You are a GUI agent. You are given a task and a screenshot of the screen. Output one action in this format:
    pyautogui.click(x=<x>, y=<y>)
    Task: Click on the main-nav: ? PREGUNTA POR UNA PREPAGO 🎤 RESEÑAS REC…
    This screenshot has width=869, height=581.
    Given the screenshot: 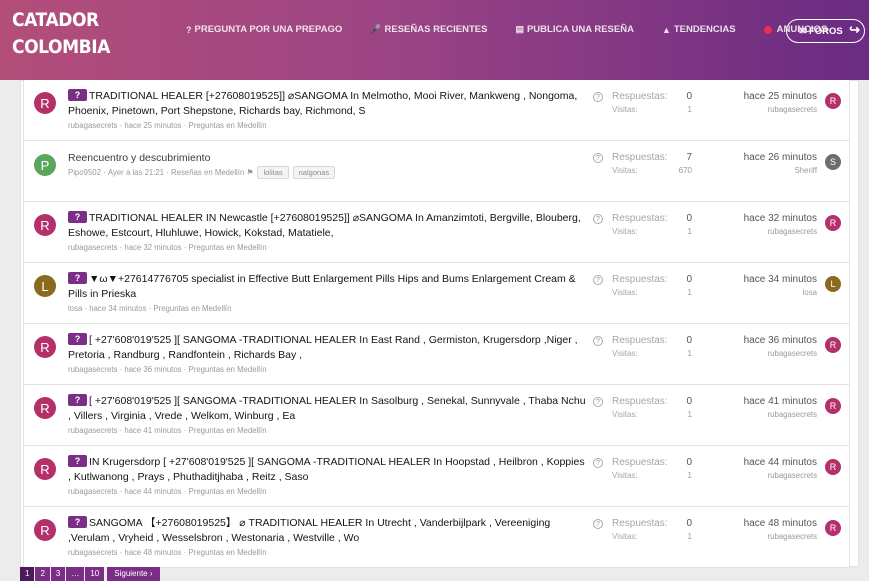 What is the action you would take?
    pyautogui.click(x=520, y=29)
    